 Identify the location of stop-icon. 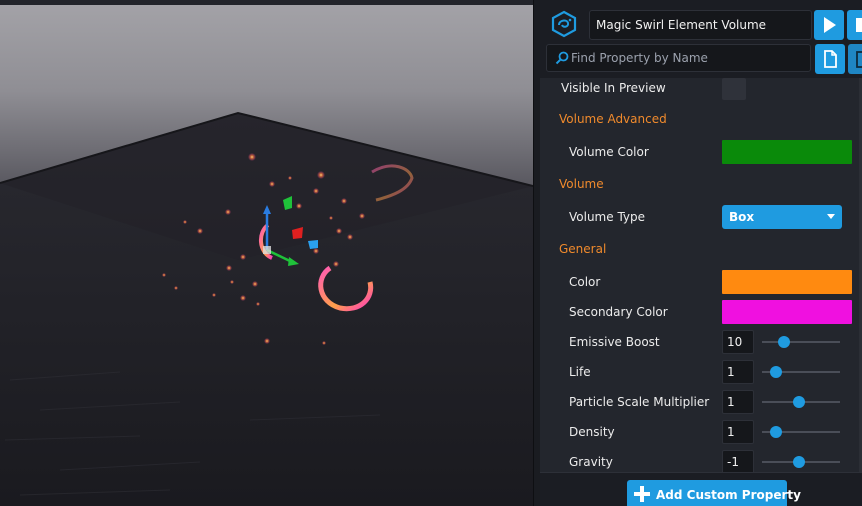
(859, 25).